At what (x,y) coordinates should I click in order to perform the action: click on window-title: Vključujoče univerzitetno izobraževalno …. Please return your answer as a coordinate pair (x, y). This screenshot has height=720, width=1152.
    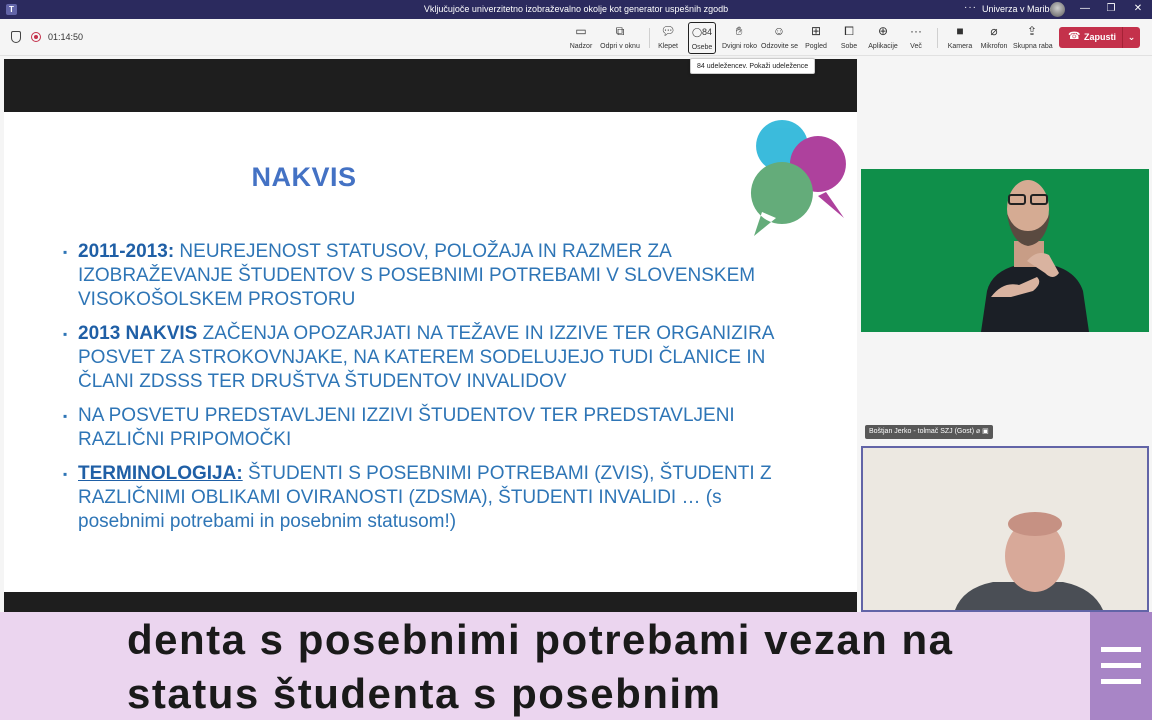
    Looking at the image, I should click on (576, 9).